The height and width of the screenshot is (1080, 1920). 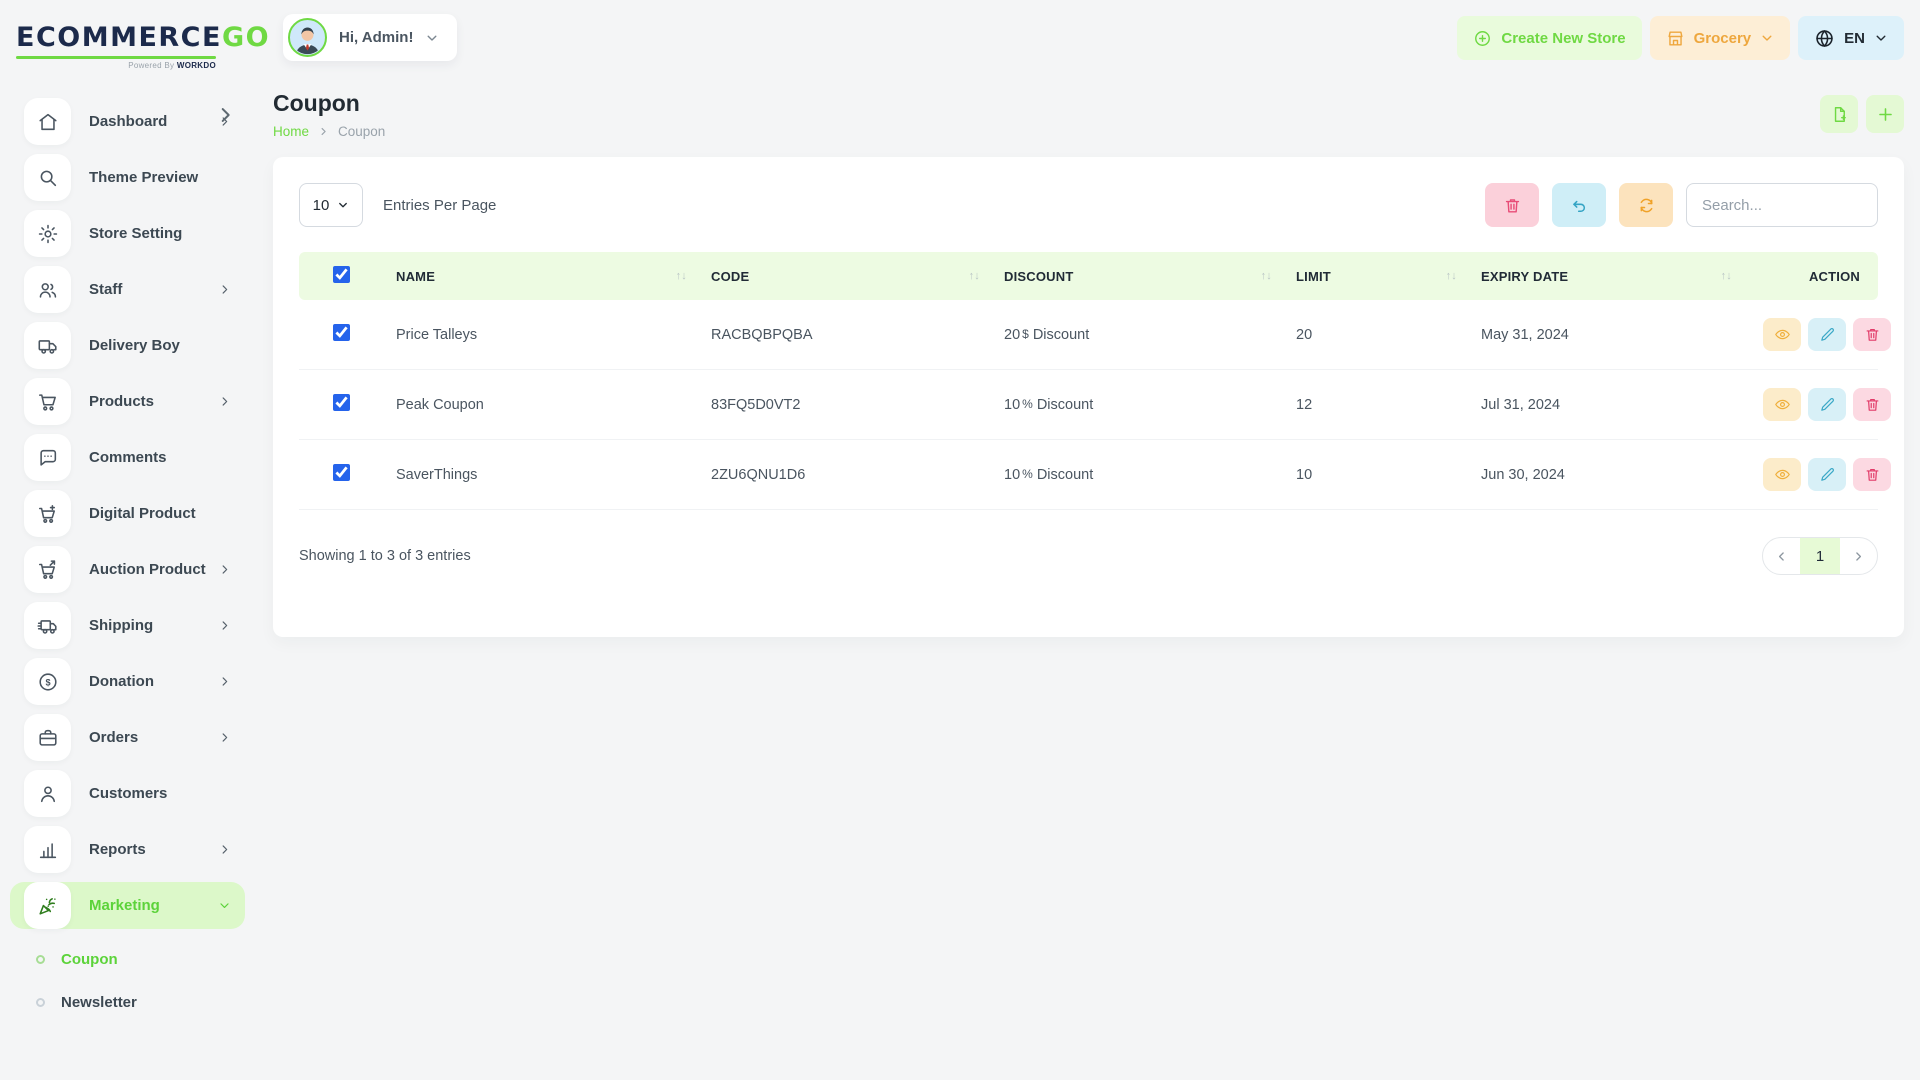 What do you see at coordinates (127, 793) in the screenshot?
I see `sidebar-item-customers: Customers` at bounding box center [127, 793].